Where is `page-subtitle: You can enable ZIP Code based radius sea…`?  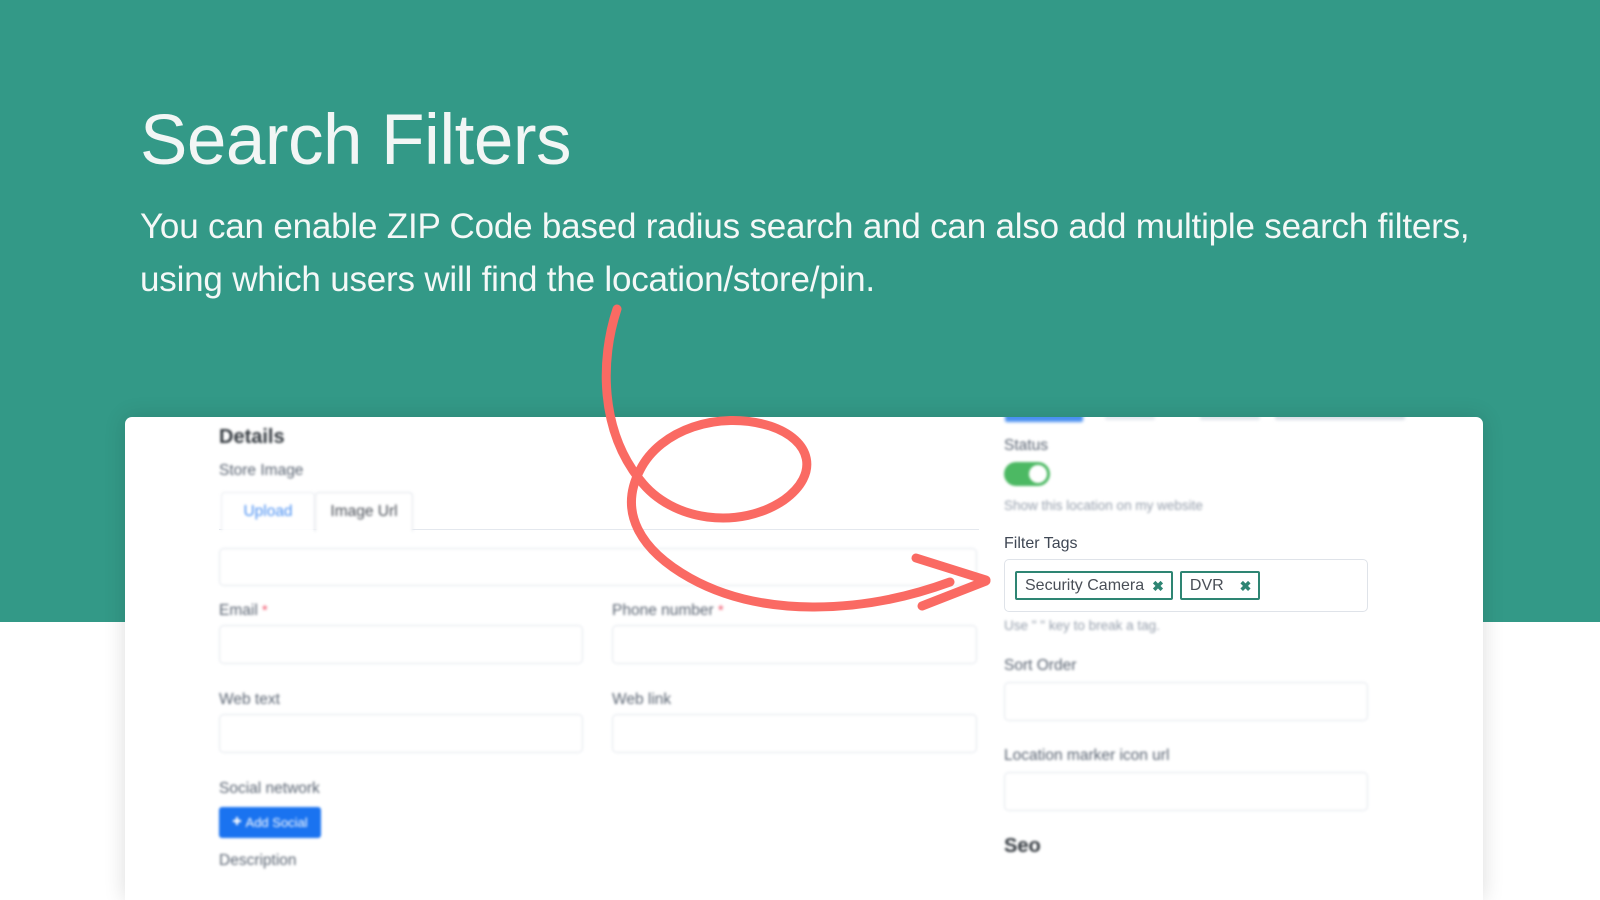 page-subtitle: You can enable ZIP Code based radius sea… is located at coordinates (805, 253).